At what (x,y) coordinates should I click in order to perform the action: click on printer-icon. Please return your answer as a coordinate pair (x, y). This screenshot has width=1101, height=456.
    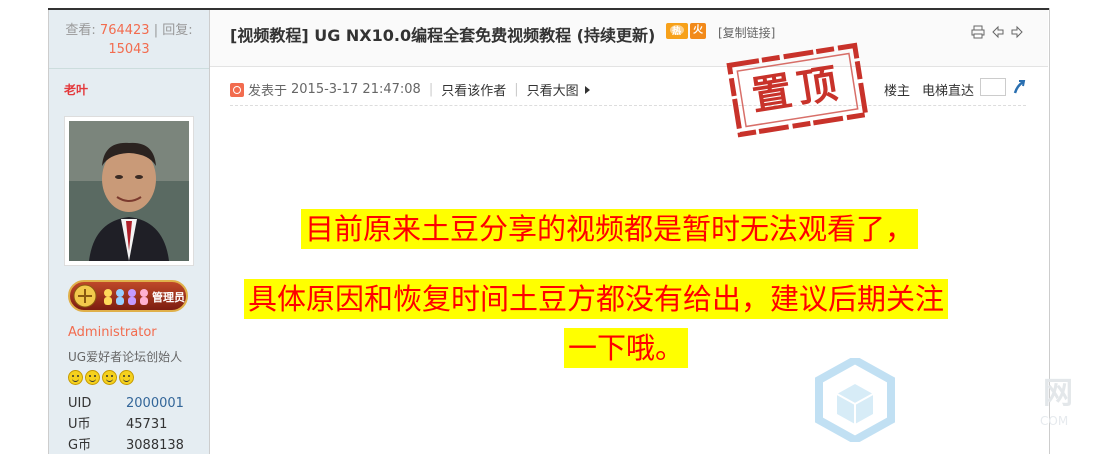
    Looking at the image, I should click on (978, 32).